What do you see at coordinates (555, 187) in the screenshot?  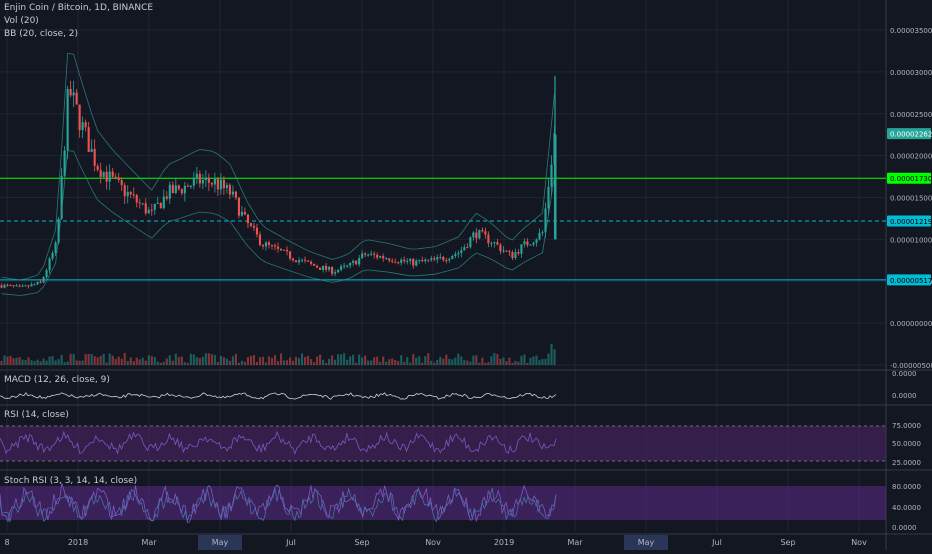 I see `spike-candle` at bounding box center [555, 187].